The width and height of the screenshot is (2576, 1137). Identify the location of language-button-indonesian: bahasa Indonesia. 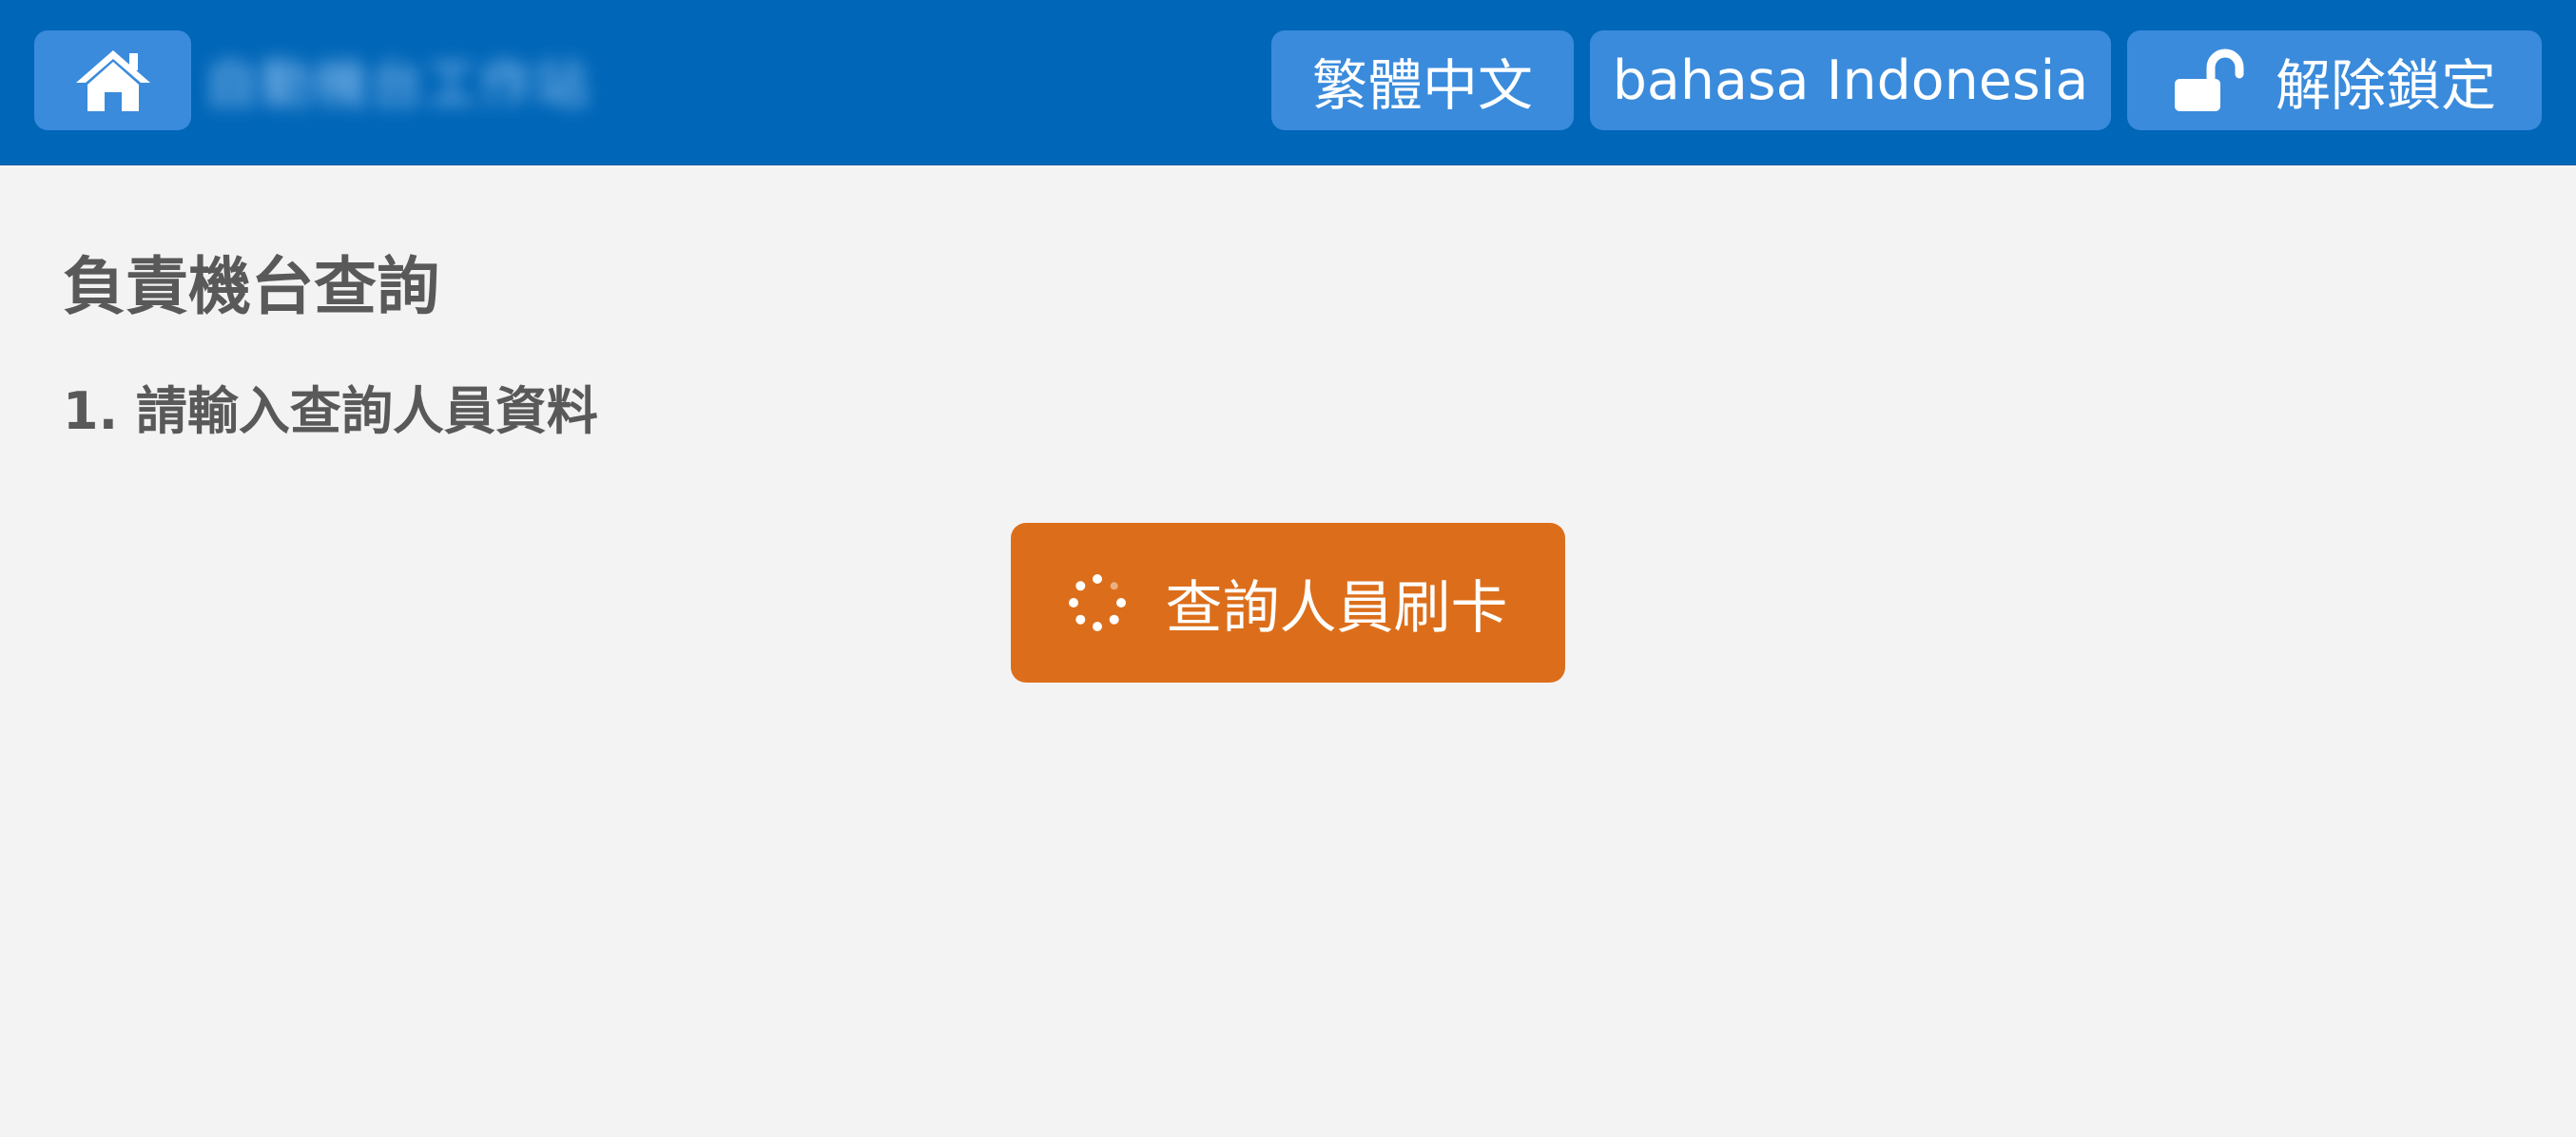
(1850, 80).